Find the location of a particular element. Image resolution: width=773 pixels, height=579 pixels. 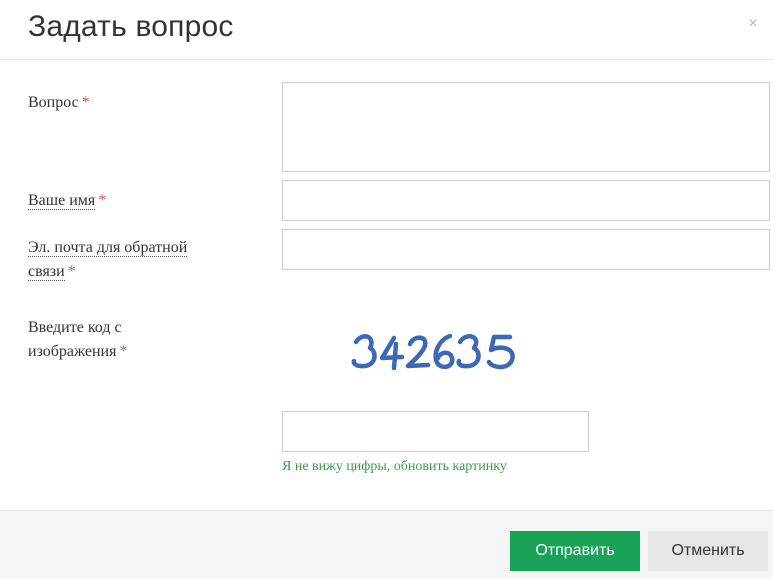

captcha-image is located at coordinates (433, 352).